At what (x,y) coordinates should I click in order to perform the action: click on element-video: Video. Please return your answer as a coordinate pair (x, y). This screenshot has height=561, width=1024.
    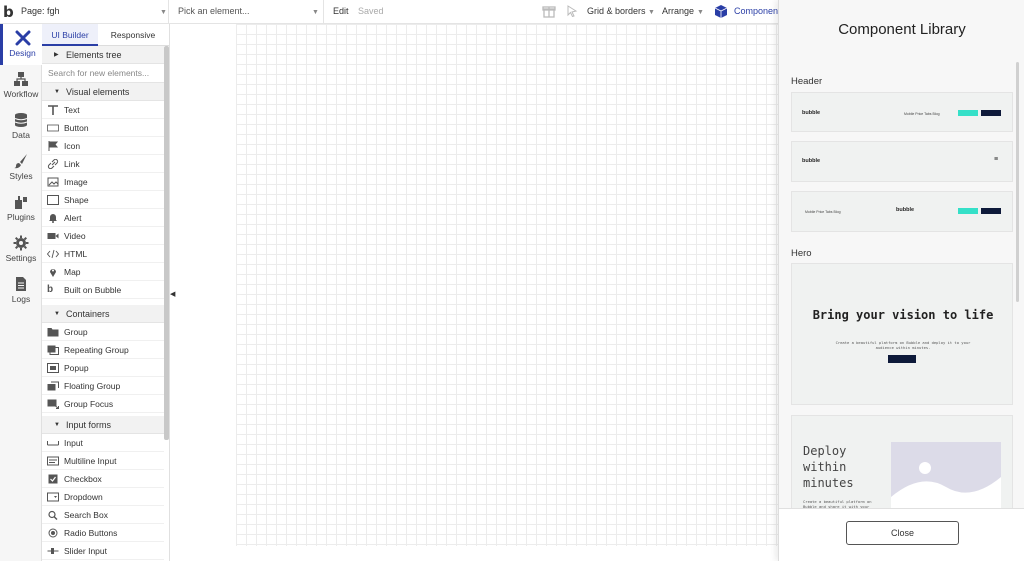
    Looking at the image, I should click on (103, 236).